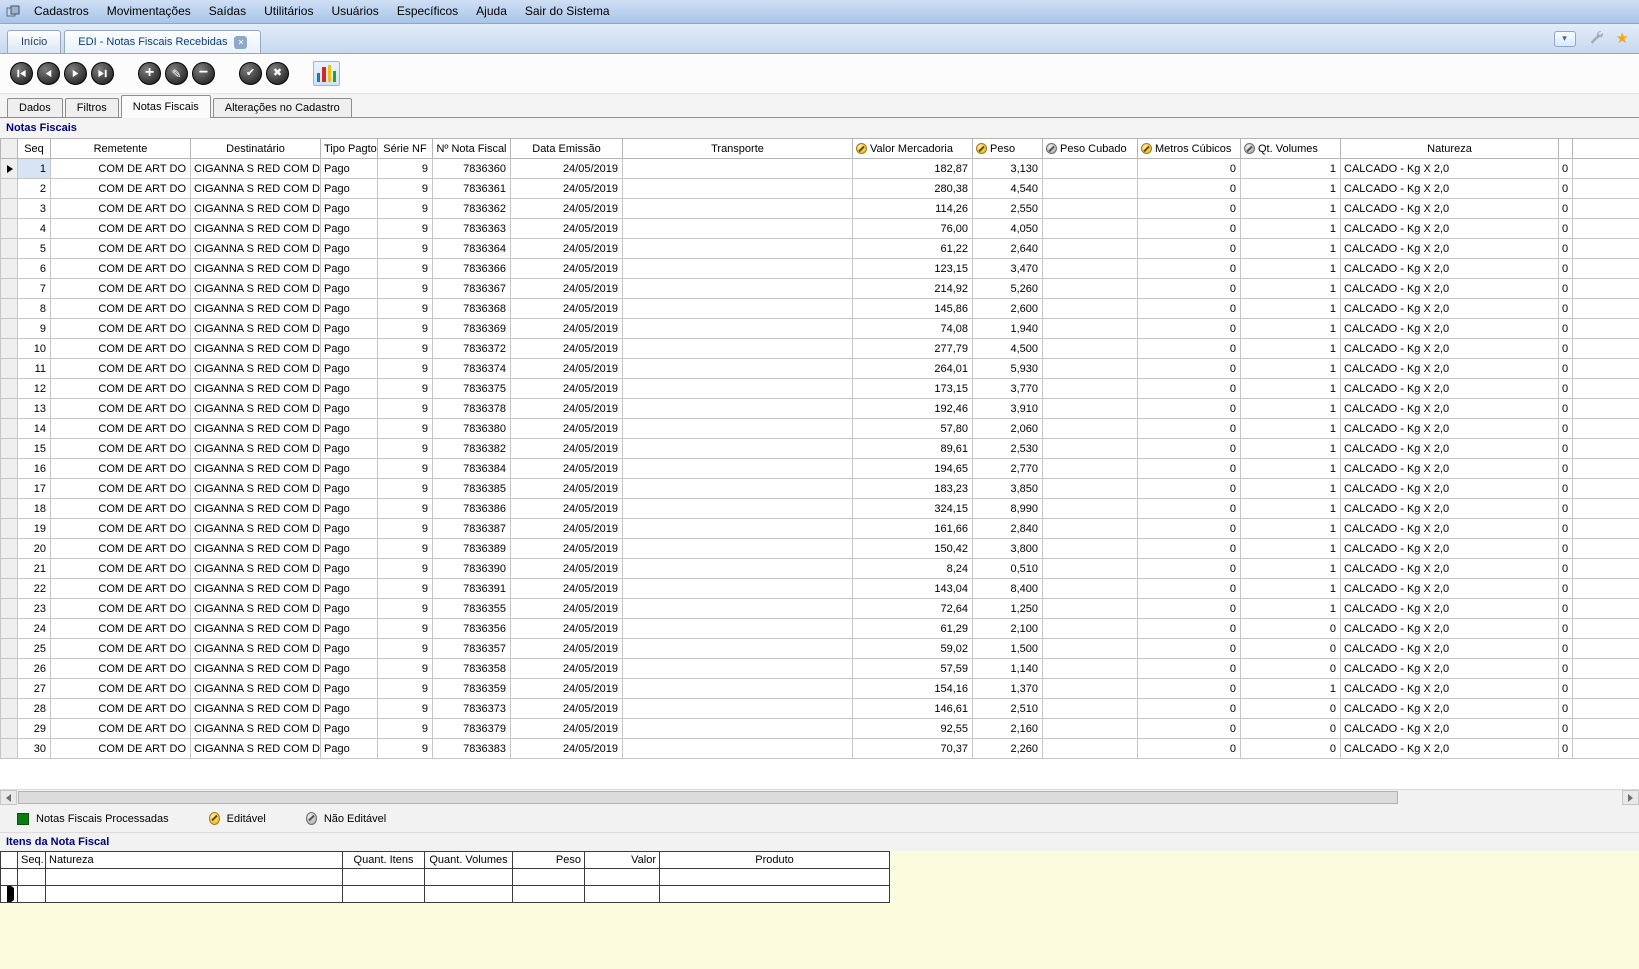 The image size is (1639, 969). Describe the element at coordinates (471, 748) in the screenshot. I see `cell-num-nota-fiscal: 7836383` at that location.